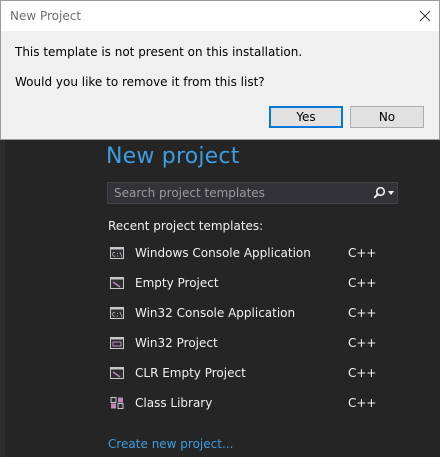  What do you see at coordinates (256, 344) in the screenshot?
I see `template-item: Win32 Project C++` at bounding box center [256, 344].